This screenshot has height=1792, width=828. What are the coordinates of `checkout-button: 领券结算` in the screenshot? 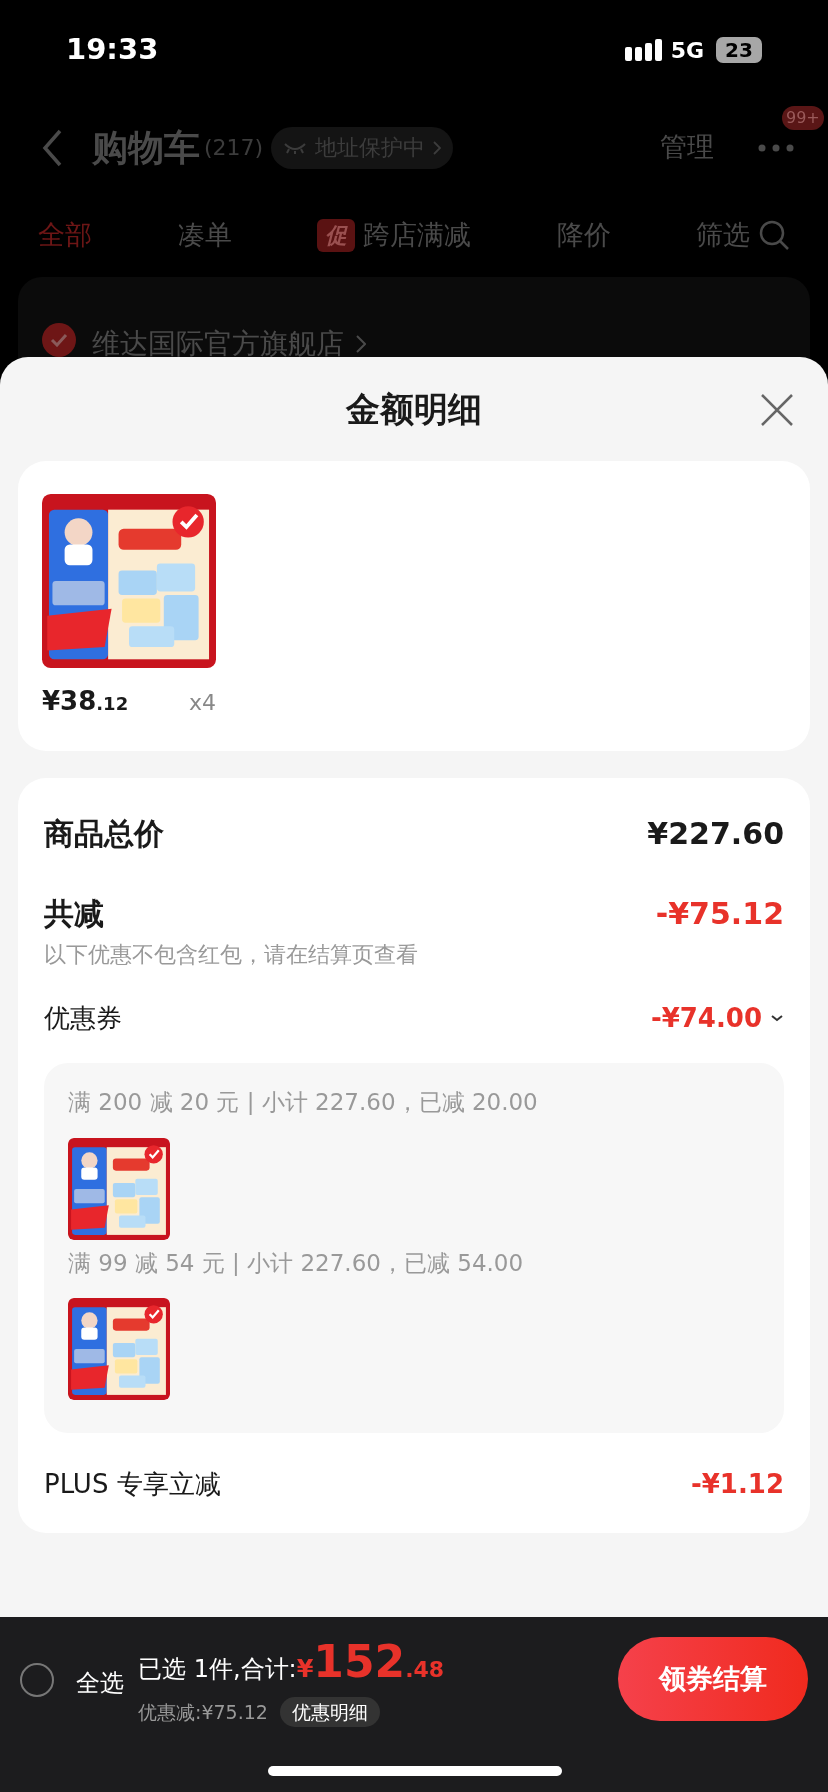 It's located at (713, 1679).